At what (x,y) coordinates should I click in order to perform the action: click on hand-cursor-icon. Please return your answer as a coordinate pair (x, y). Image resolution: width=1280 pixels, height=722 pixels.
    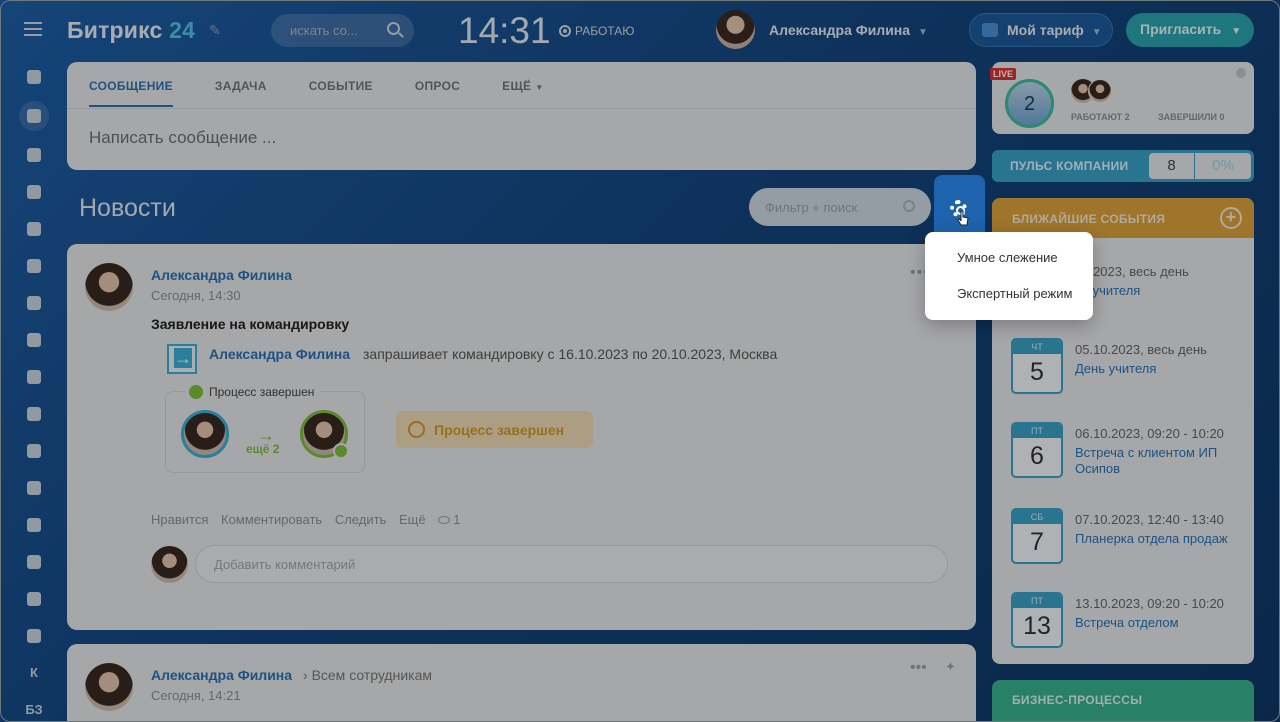
    Looking at the image, I should click on (963, 218).